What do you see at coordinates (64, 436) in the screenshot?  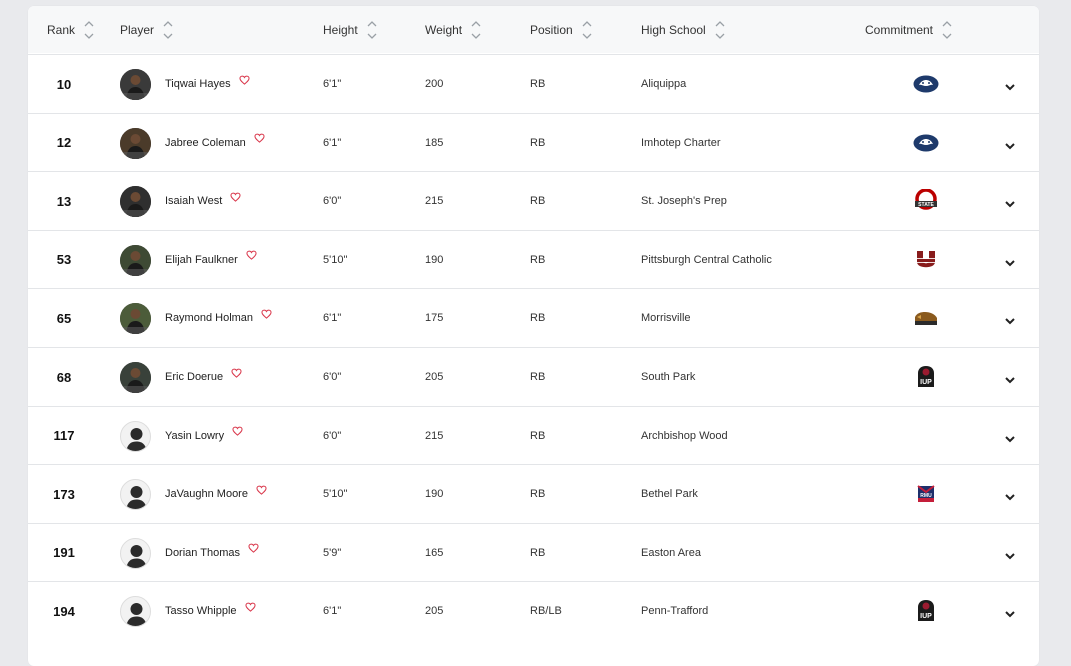 I see `rank-value: 117` at bounding box center [64, 436].